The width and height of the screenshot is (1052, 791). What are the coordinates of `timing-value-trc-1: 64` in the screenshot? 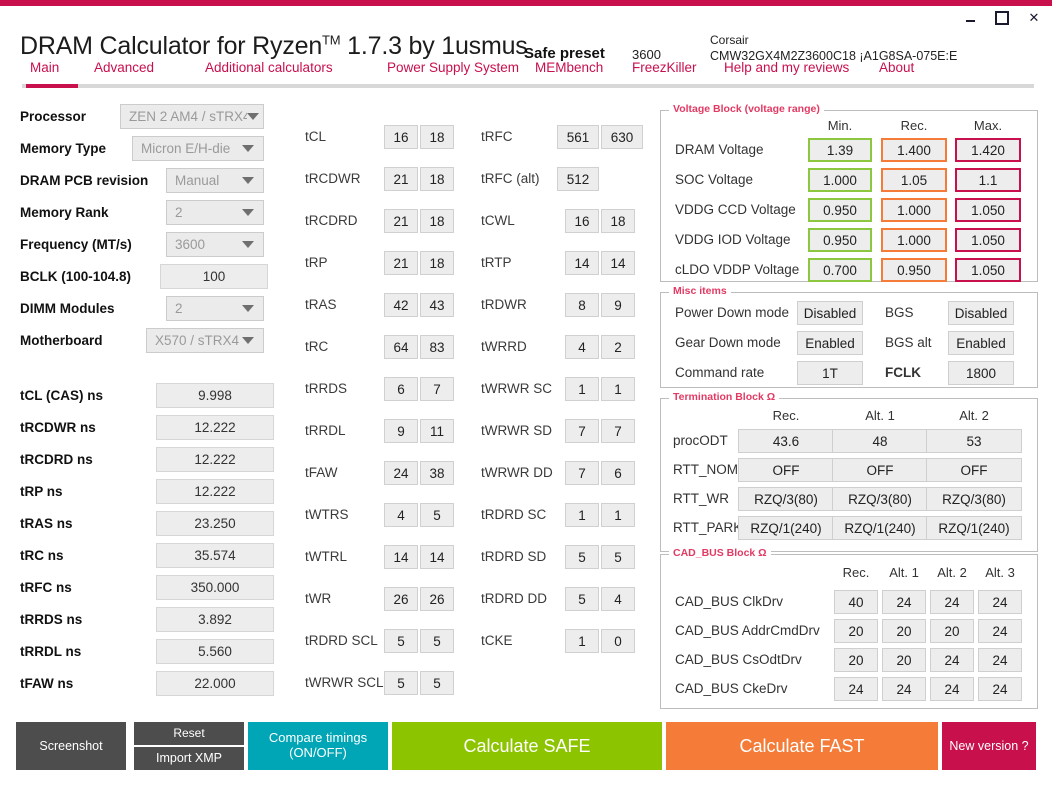 It's located at (401, 347).